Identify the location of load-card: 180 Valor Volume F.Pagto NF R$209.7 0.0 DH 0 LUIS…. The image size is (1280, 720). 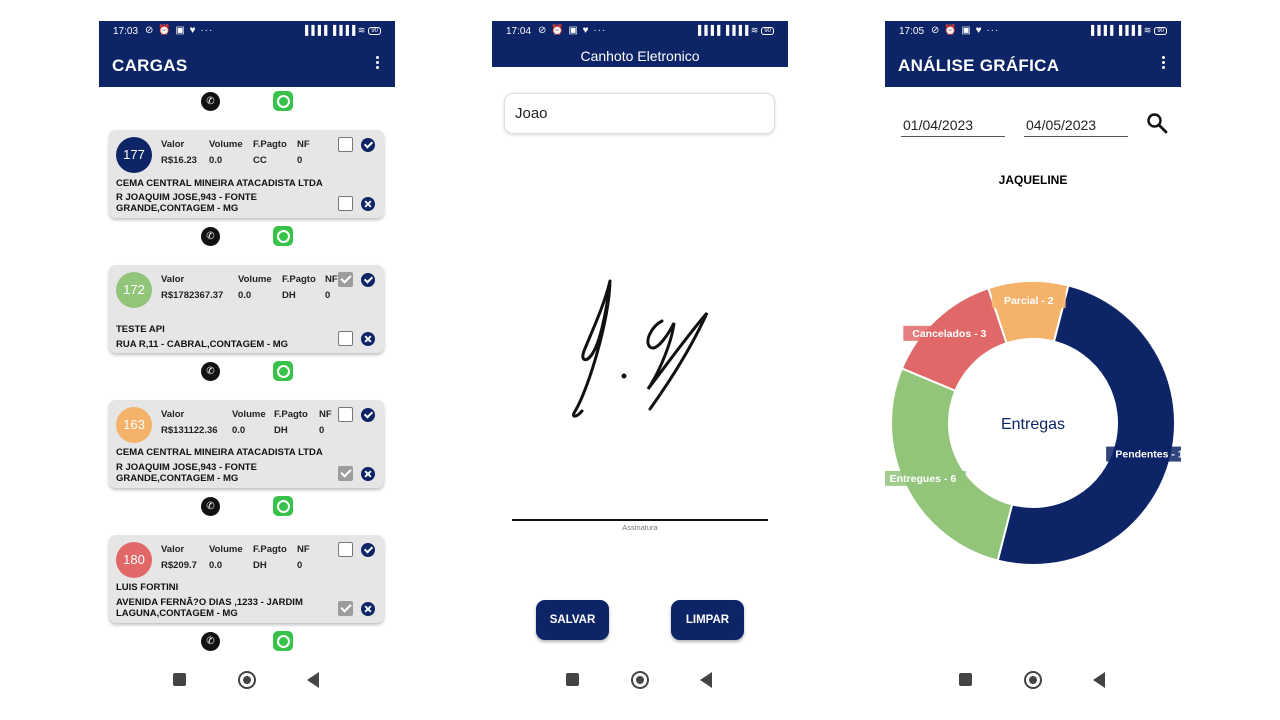
(246, 579).